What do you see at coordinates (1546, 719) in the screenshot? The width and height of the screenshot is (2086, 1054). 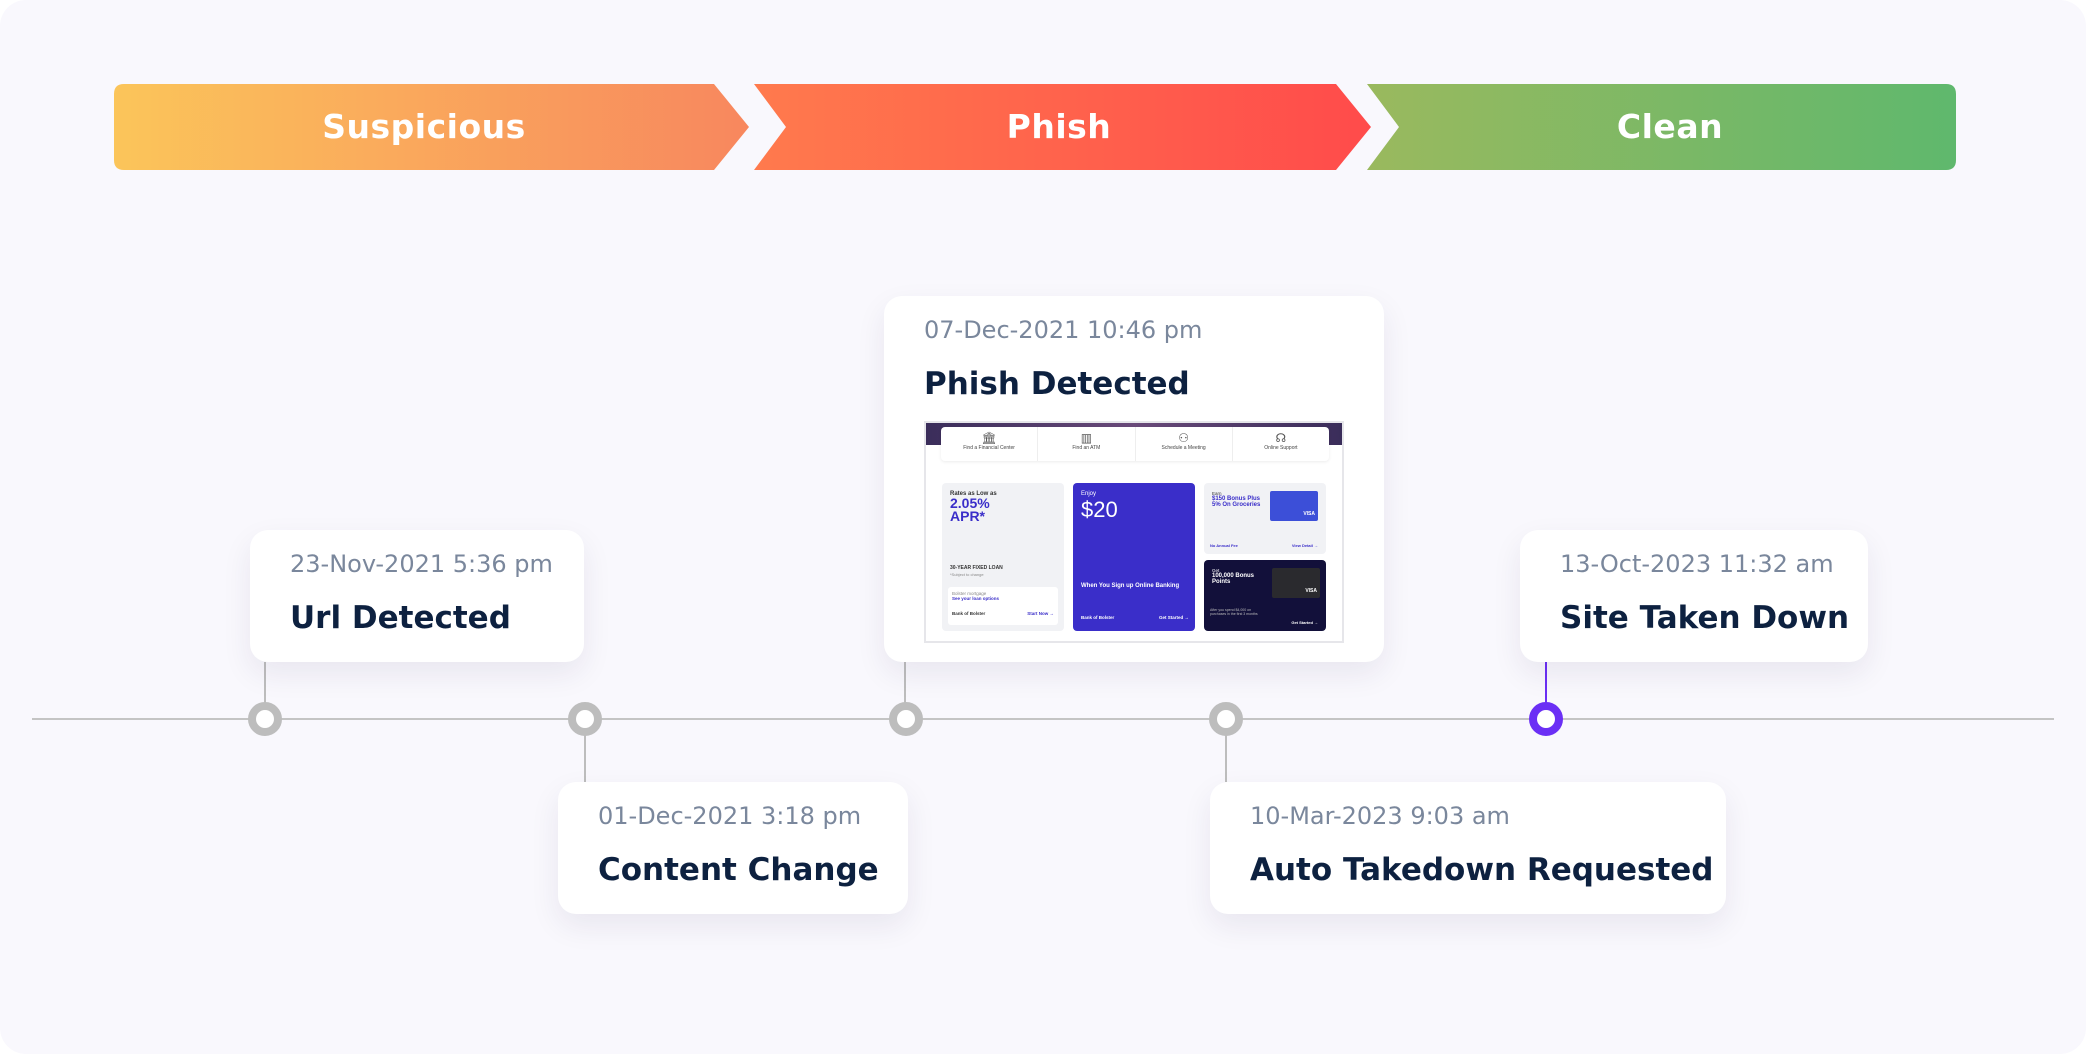 I see `timeline-node-site-taken-down` at bounding box center [1546, 719].